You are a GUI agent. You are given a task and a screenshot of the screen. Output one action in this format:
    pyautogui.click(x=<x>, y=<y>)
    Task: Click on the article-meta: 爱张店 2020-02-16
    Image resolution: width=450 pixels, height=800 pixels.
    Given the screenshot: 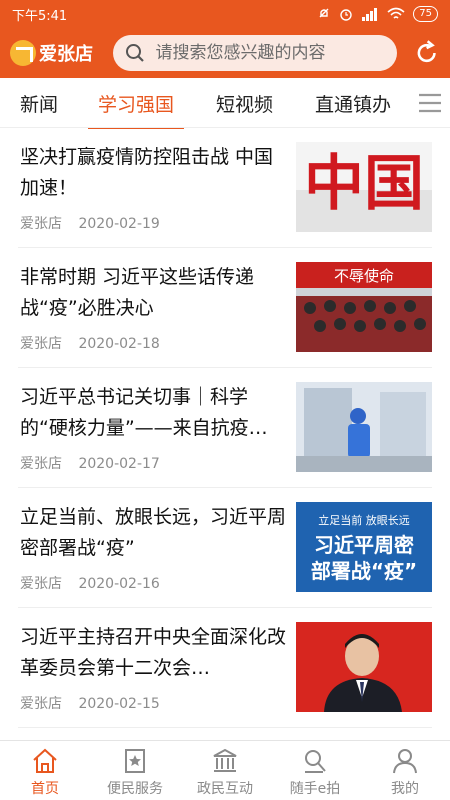 What is the action you would take?
    pyautogui.click(x=90, y=583)
    